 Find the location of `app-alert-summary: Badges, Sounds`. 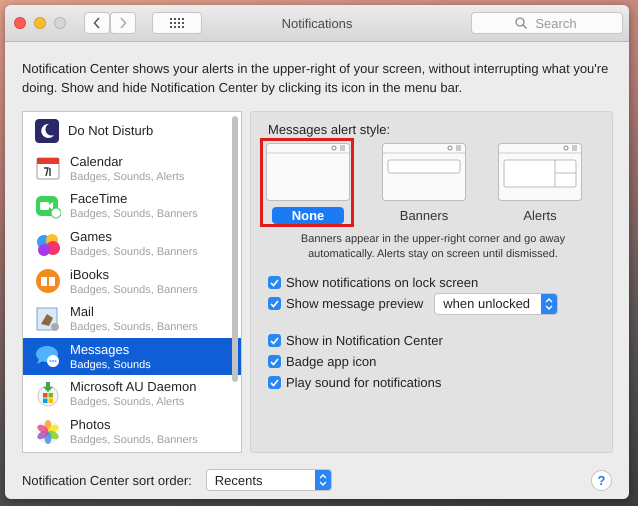

app-alert-summary: Badges, Sounds is located at coordinates (110, 364).